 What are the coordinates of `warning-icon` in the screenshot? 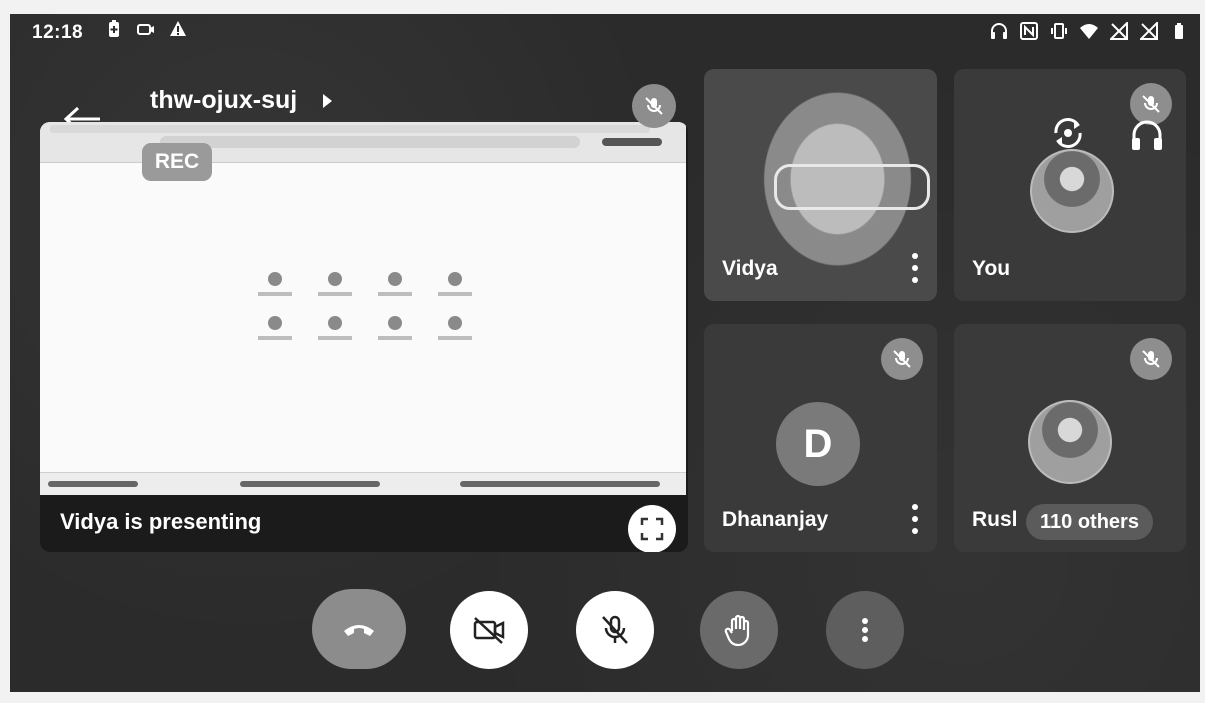 It's located at (178, 28).